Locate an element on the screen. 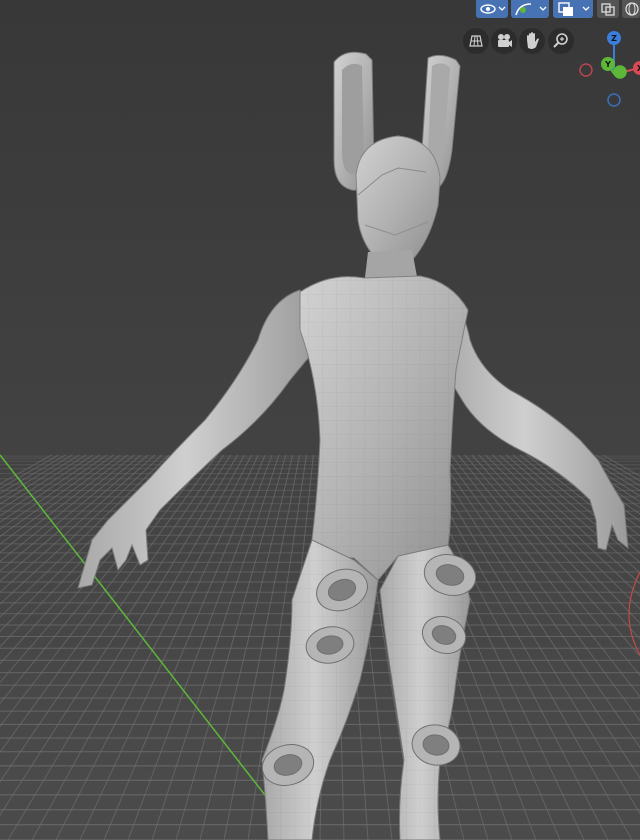  gizmo-neg-y-axis is located at coordinates (620, 72).